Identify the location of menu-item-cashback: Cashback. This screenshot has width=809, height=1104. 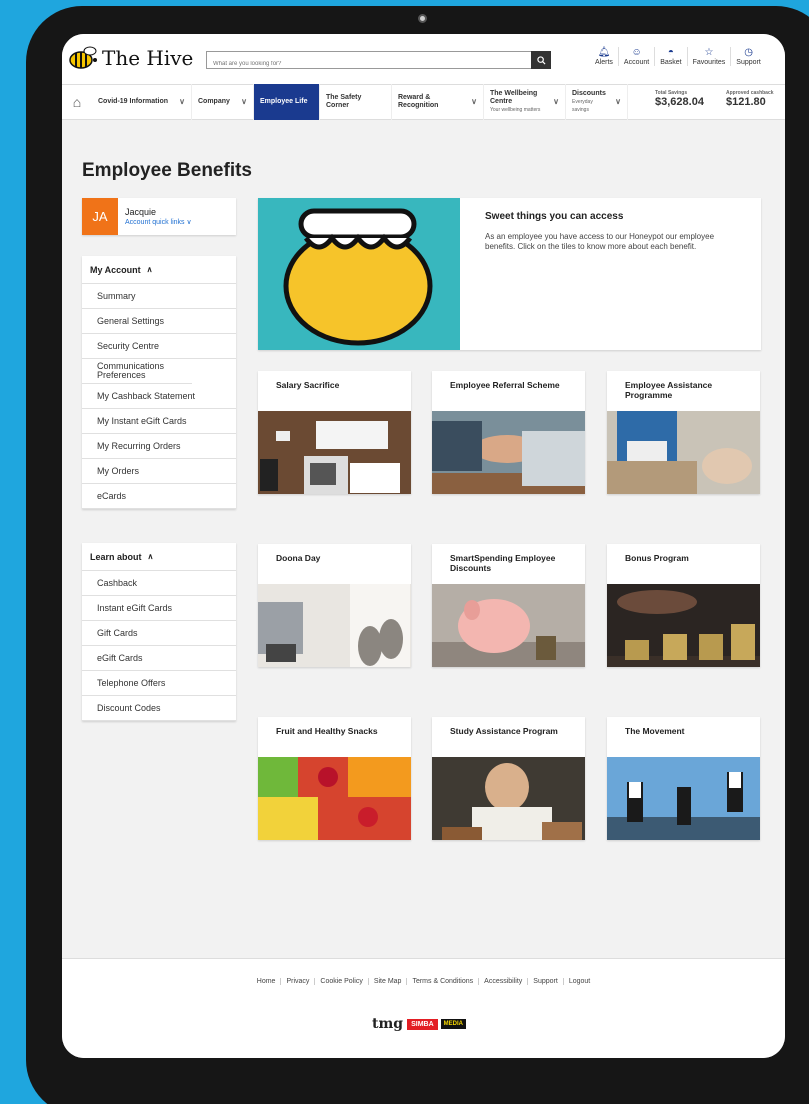
(159, 583).